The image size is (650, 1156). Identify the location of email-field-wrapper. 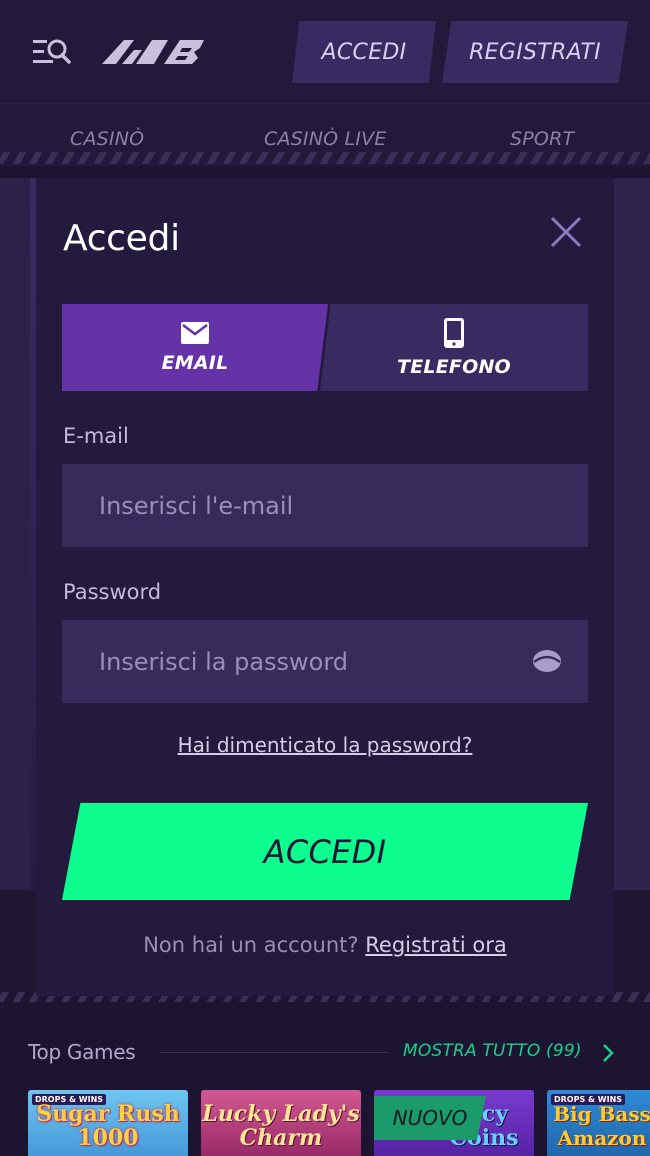
(325, 505).